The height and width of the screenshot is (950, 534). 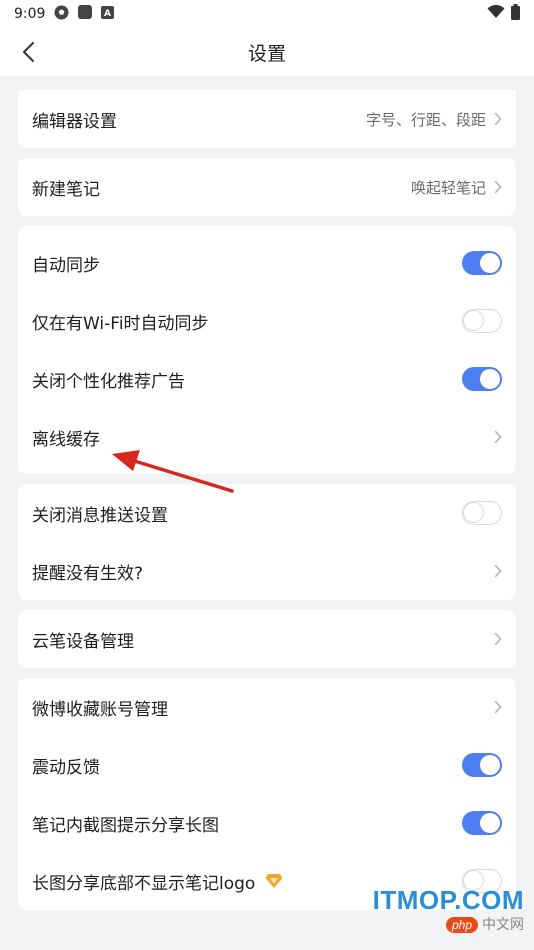 I want to click on offline-cache-label: 离线缓存, so click(x=66, y=439).